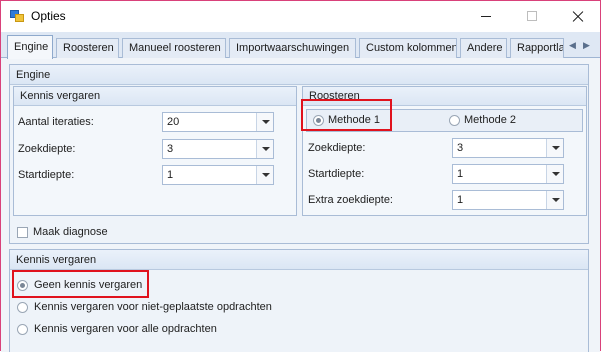 The width and height of the screenshot is (601, 352). What do you see at coordinates (408, 48) in the screenshot?
I see `tab-custom-kolommen: Custom kolommen` at bounding box center [408, 48].